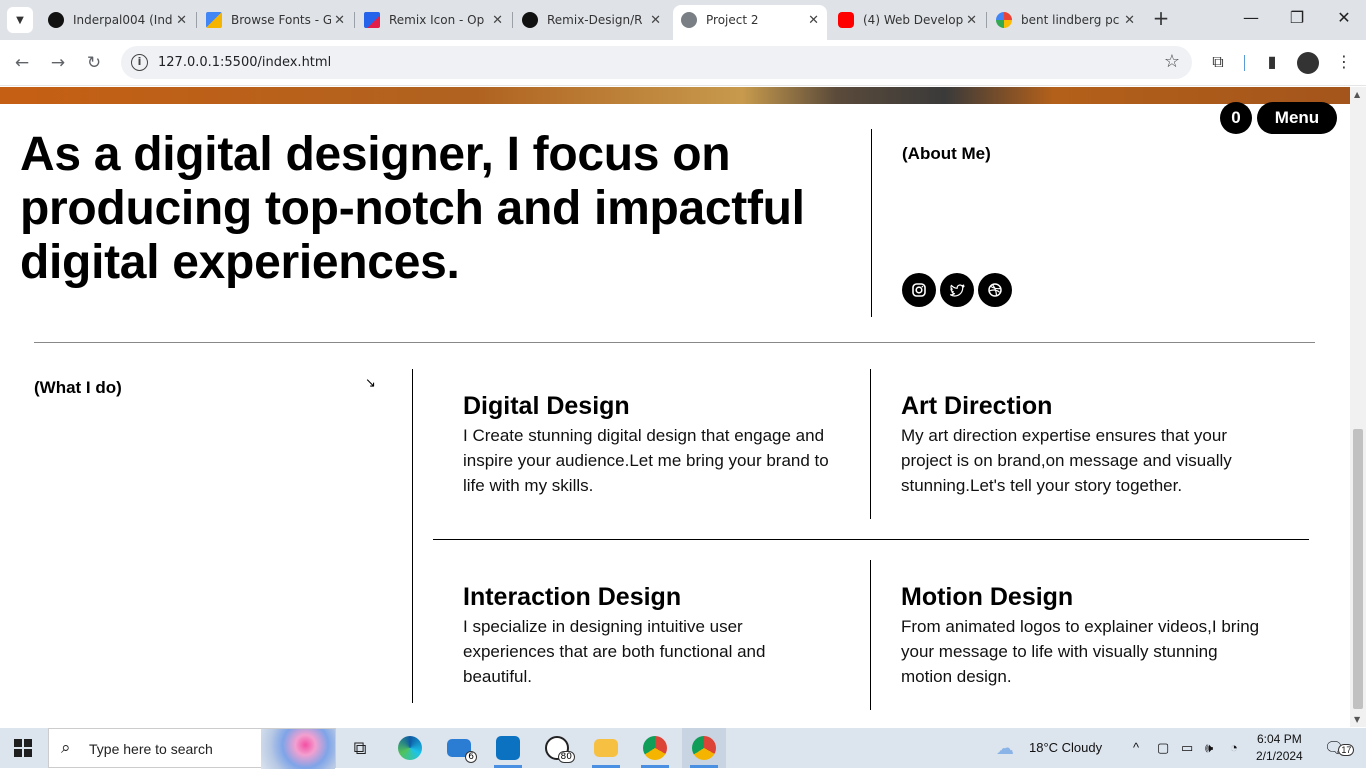  What do you see at coordinates (987, 597) in the screenshot?
I see `service-title: Motion Design` at bounding box center [987, 597].